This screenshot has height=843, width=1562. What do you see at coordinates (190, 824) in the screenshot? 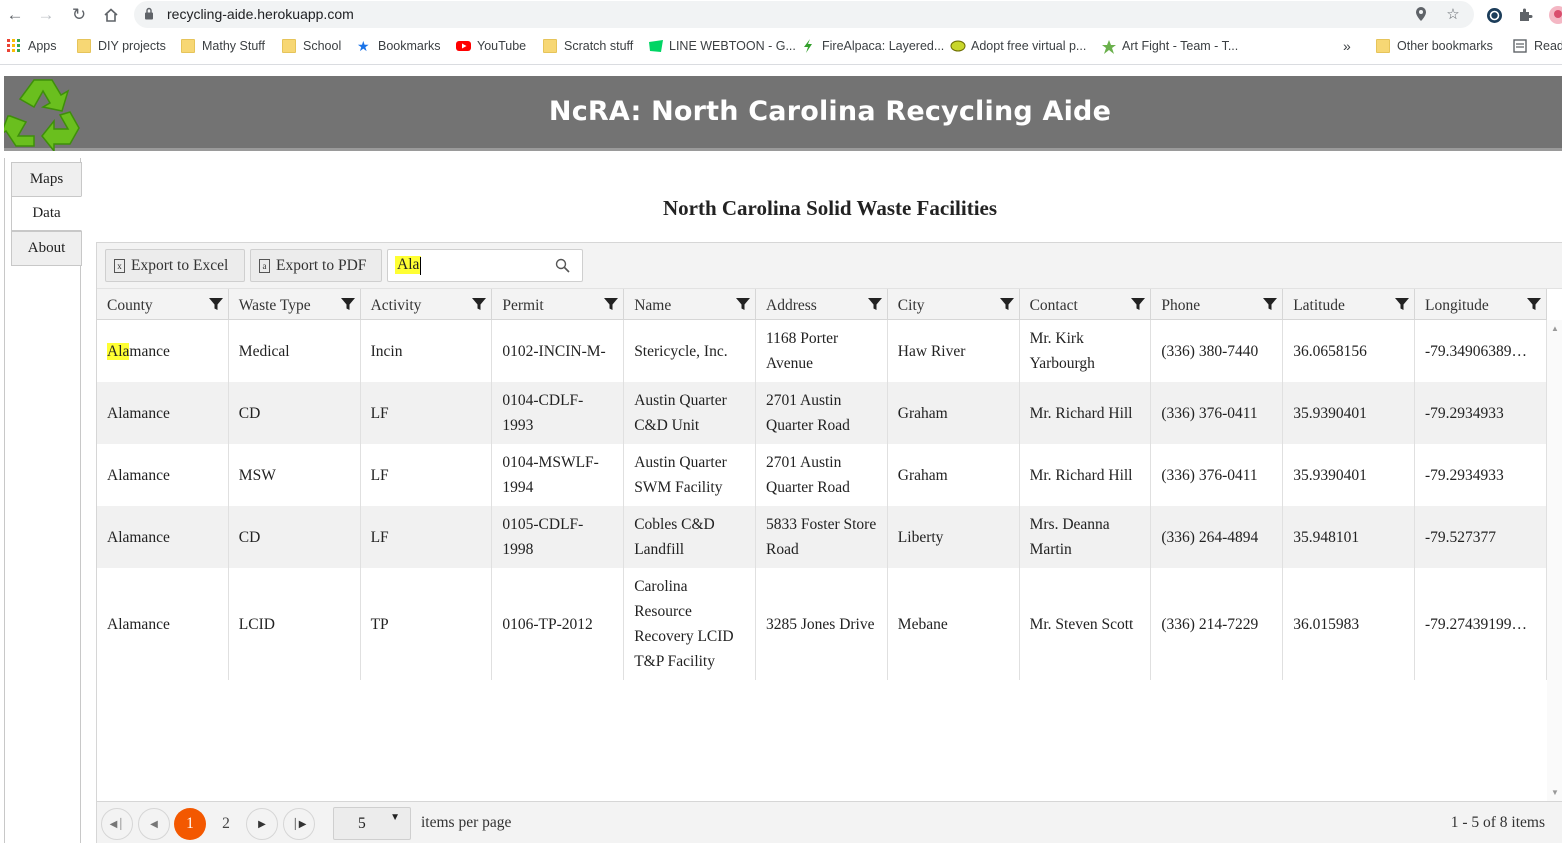
I see `page-1-button: 1` at bounding box center [190, 824].